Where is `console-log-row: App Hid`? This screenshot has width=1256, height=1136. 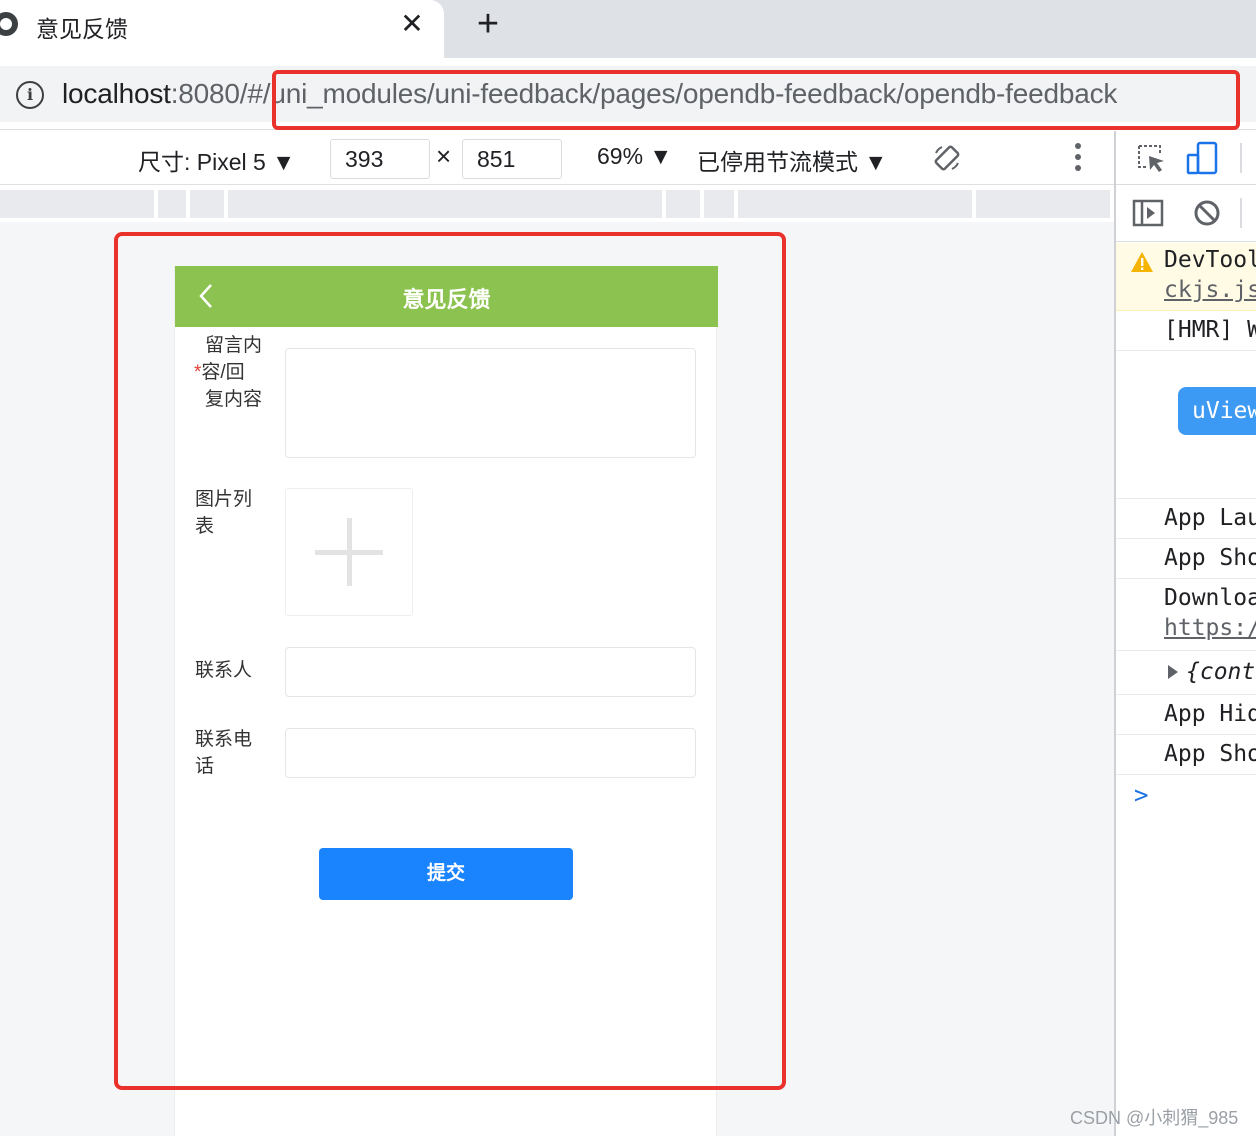 console-log-row: App Hid is located at coordinates (1186, 715).